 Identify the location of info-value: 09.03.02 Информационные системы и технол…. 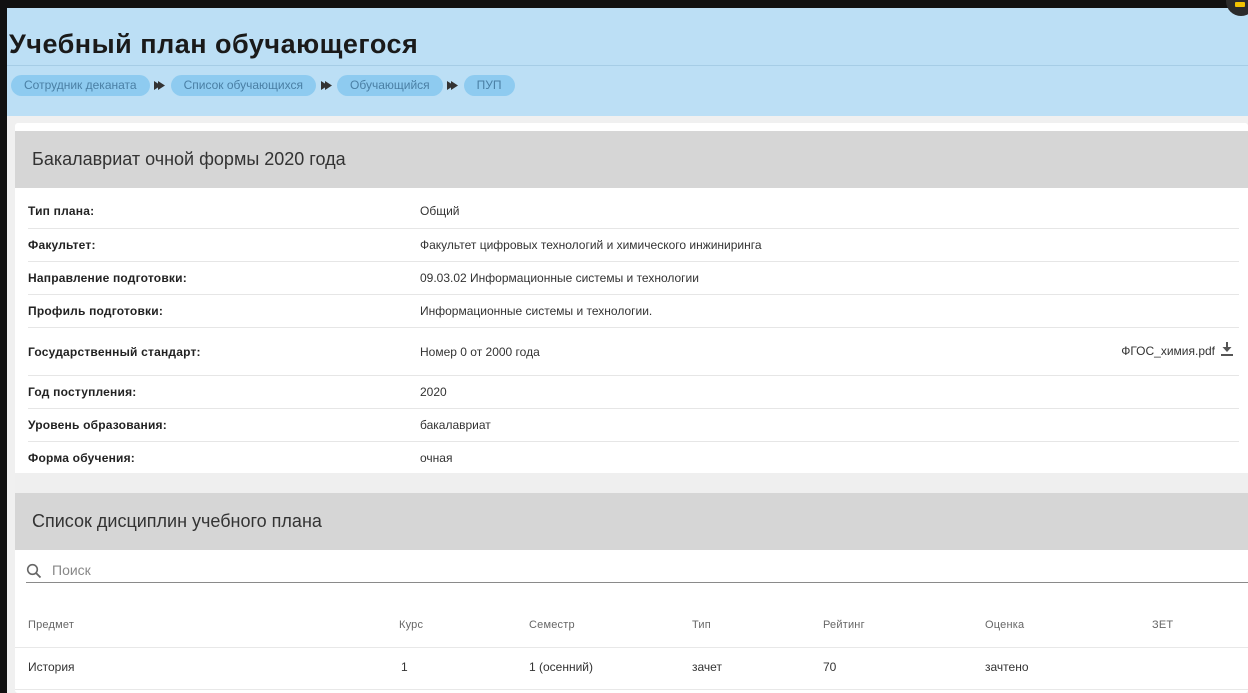
(559, 278).